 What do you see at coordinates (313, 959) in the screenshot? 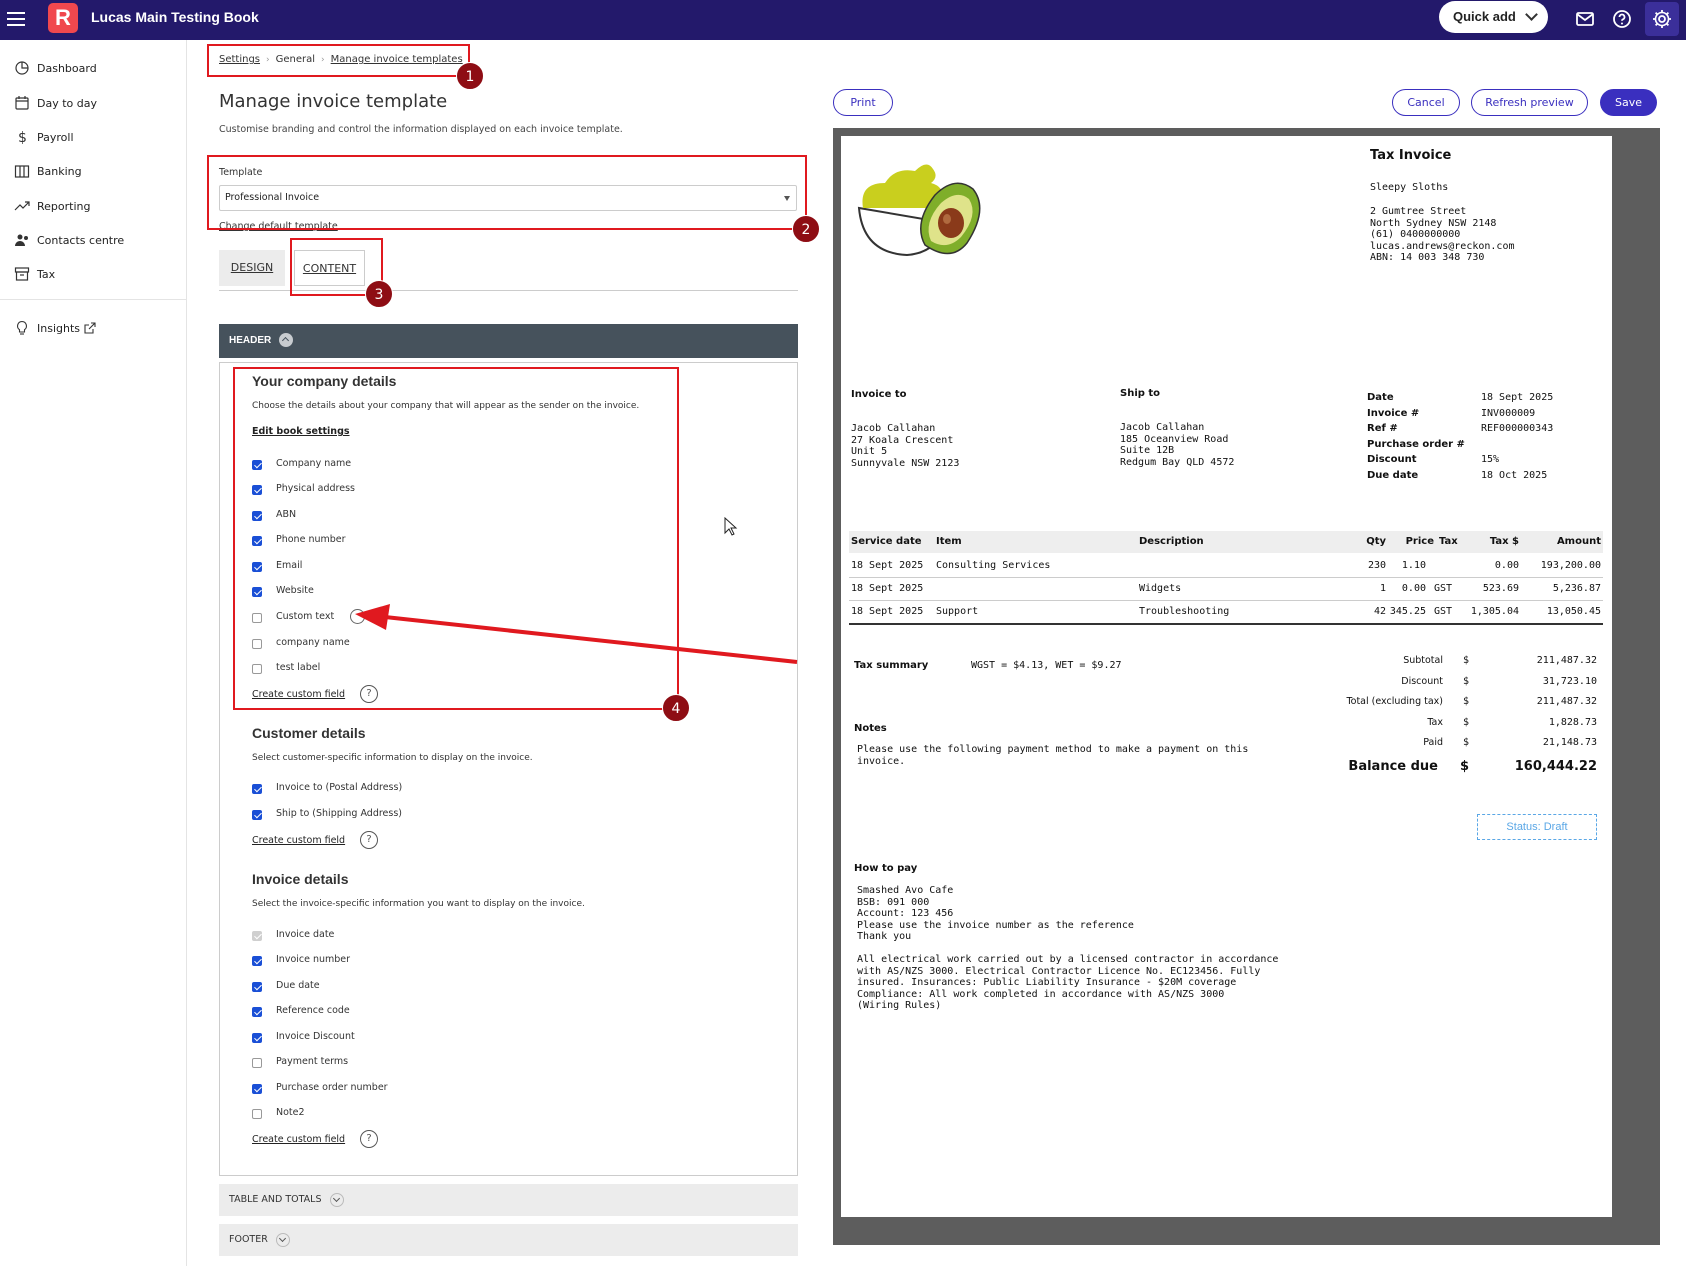
I see `checkbox-label: Invoice number` at bounding box center [313, 959].